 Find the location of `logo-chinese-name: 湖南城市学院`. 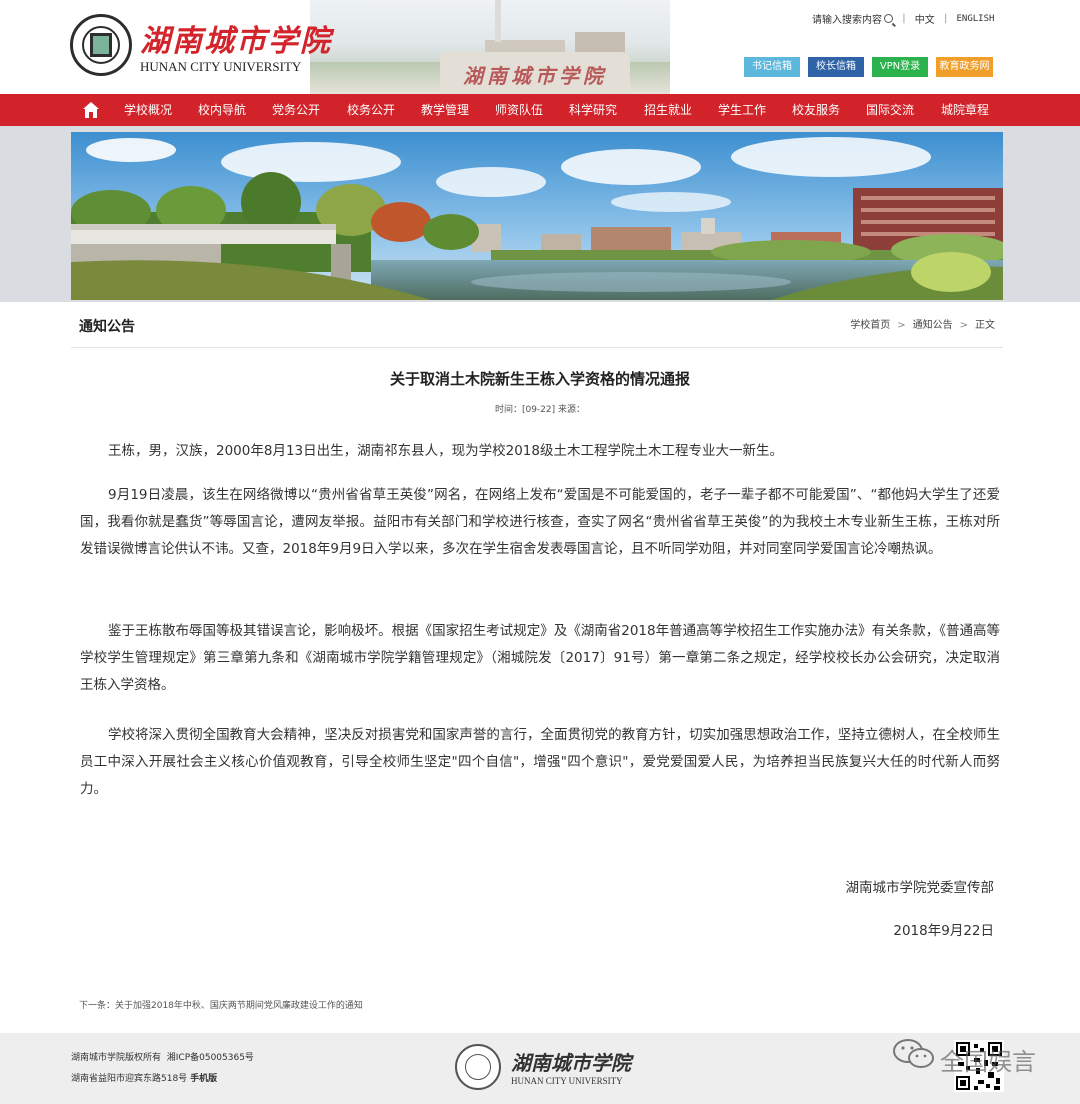

logo-chinese-name: 湖南城市学院 is located at coordinates (236, 38).